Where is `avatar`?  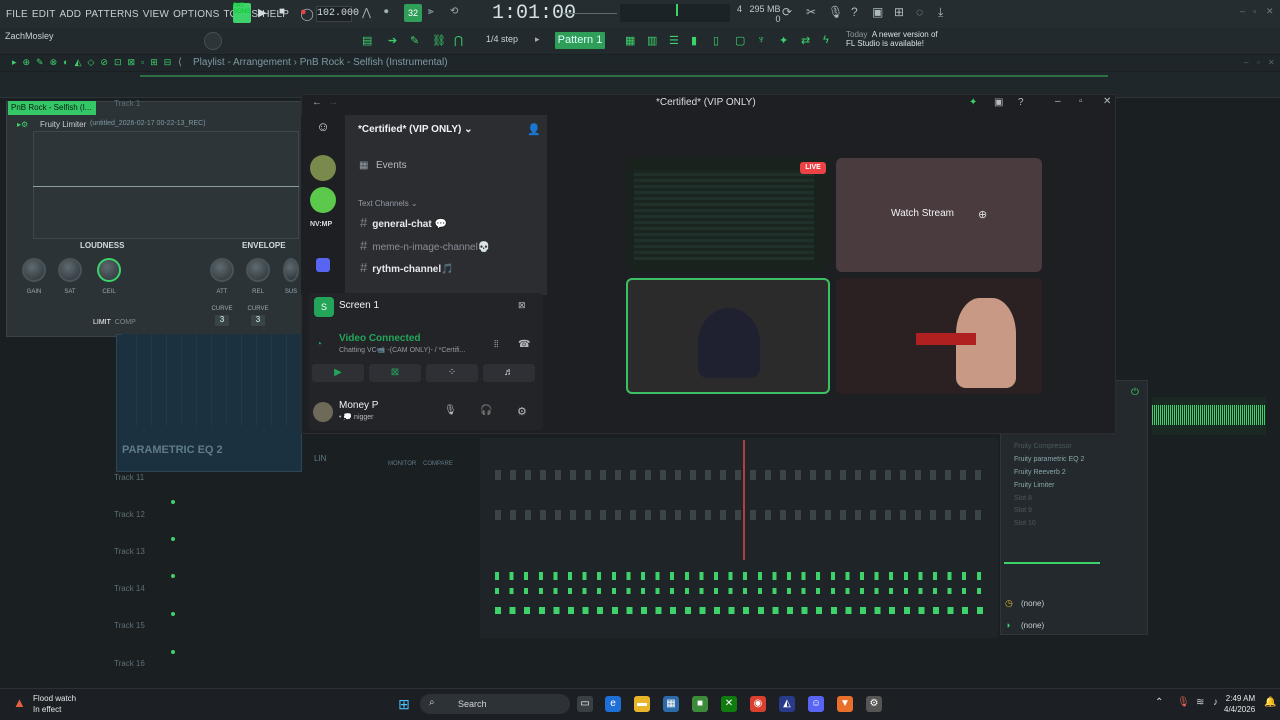 avatar is located at coordinates (323, 412).